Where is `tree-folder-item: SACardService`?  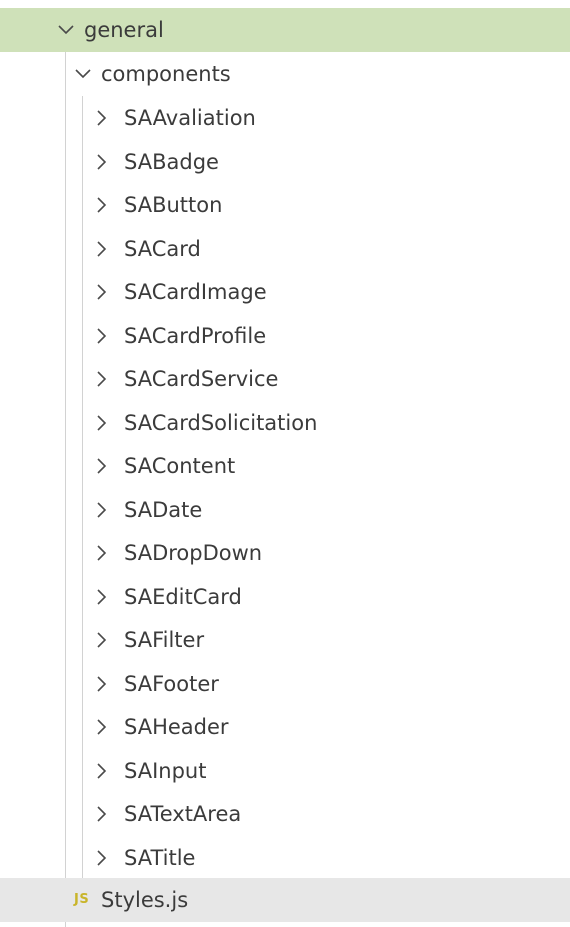
tree-folder-item: SACardService is located at coordinates (285, 379).